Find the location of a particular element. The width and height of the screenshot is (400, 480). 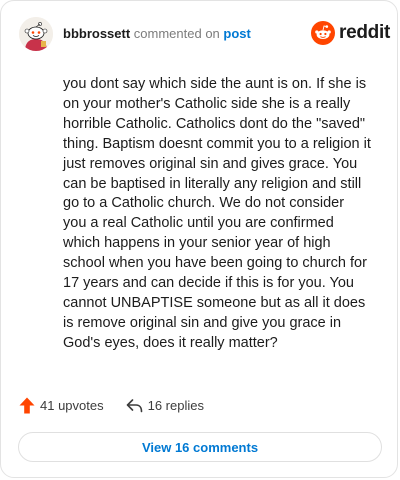

upvote-button: 41 upvotes is located at coordinates (61, 405).